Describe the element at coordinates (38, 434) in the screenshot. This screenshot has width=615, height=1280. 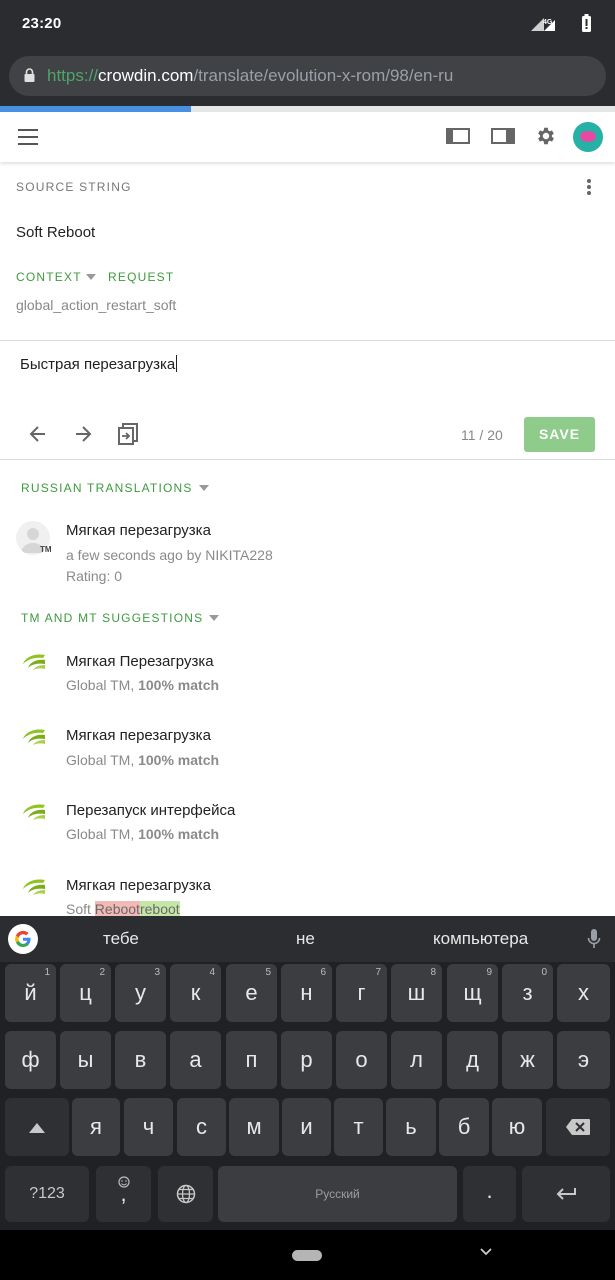
I see `previous-string-arrow-icon` at that location.